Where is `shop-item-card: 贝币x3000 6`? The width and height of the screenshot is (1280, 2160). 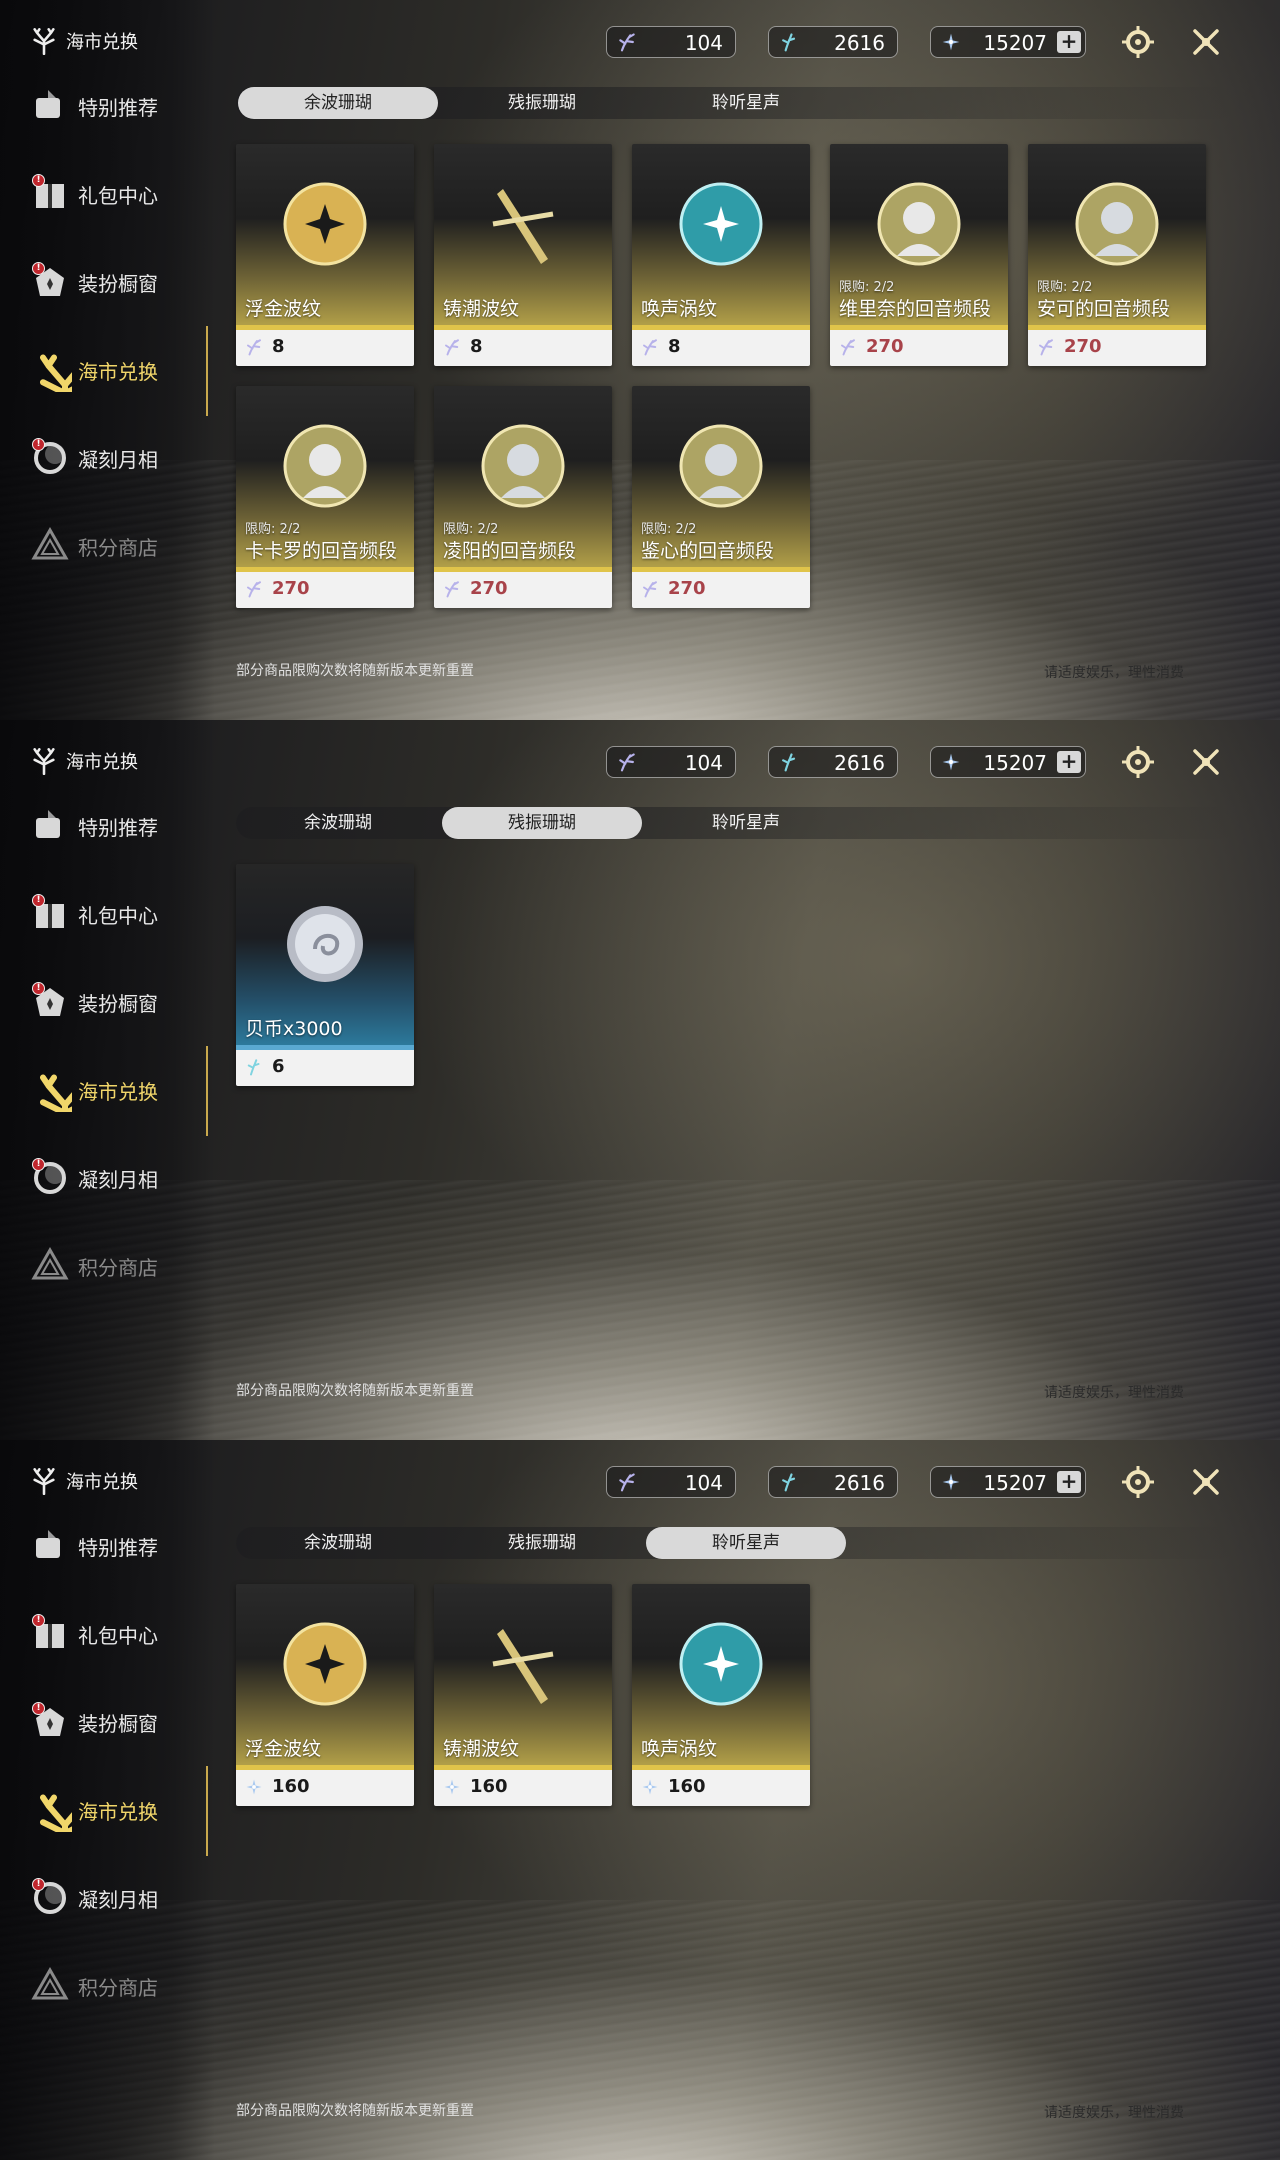 shop-item-card: 贝币x3000 6 is located at coordinates (325, 975).